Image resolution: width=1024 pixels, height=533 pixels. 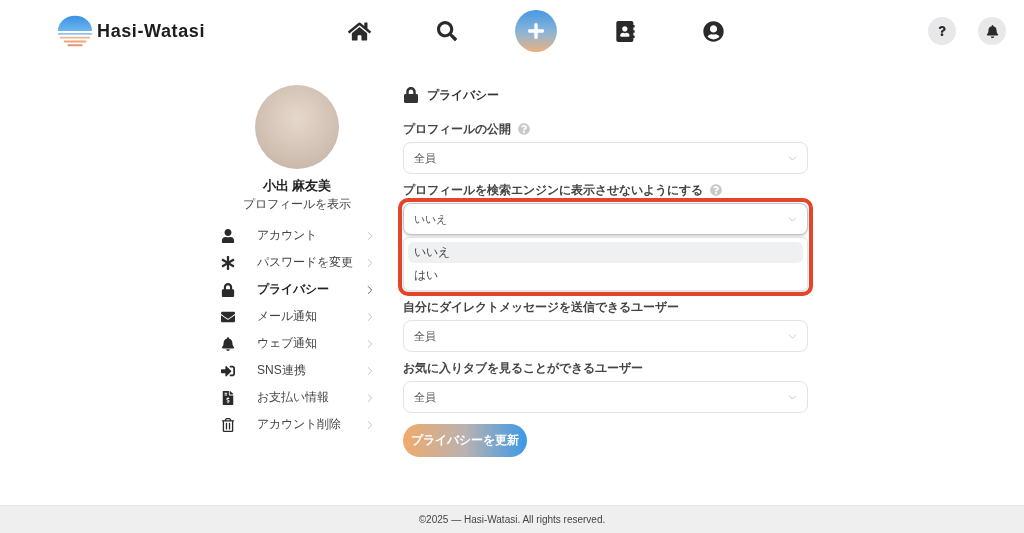 What do you see at coordinates (297, 397) in the screenshot?
I see `sidebar-item: お支払い情報` at bounding box center [297, 397].